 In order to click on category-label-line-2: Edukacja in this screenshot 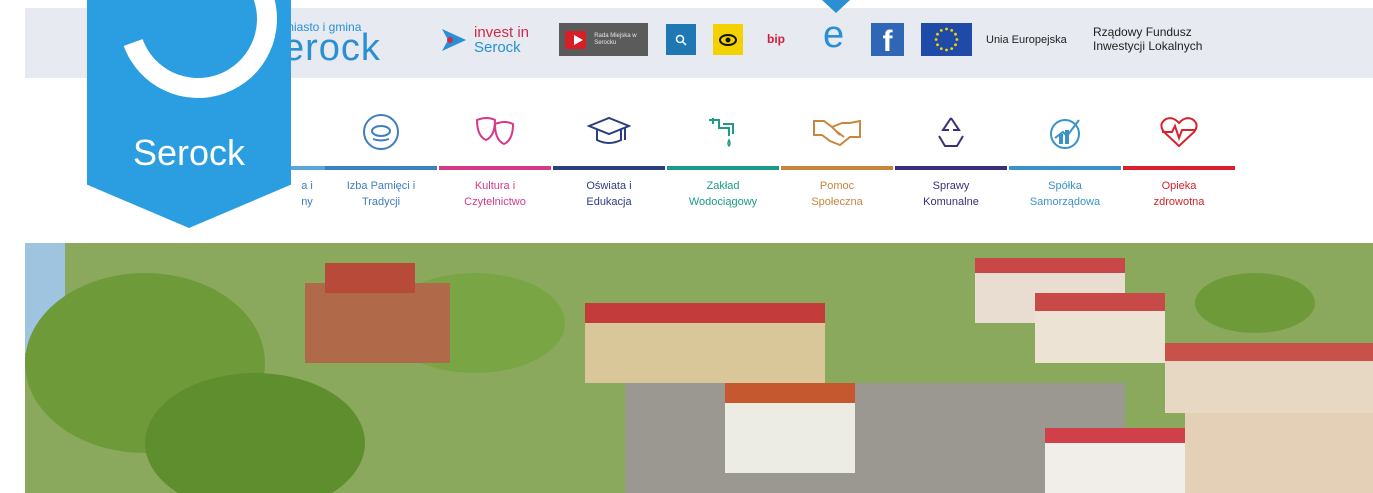, I will do `click(609, 202)`.